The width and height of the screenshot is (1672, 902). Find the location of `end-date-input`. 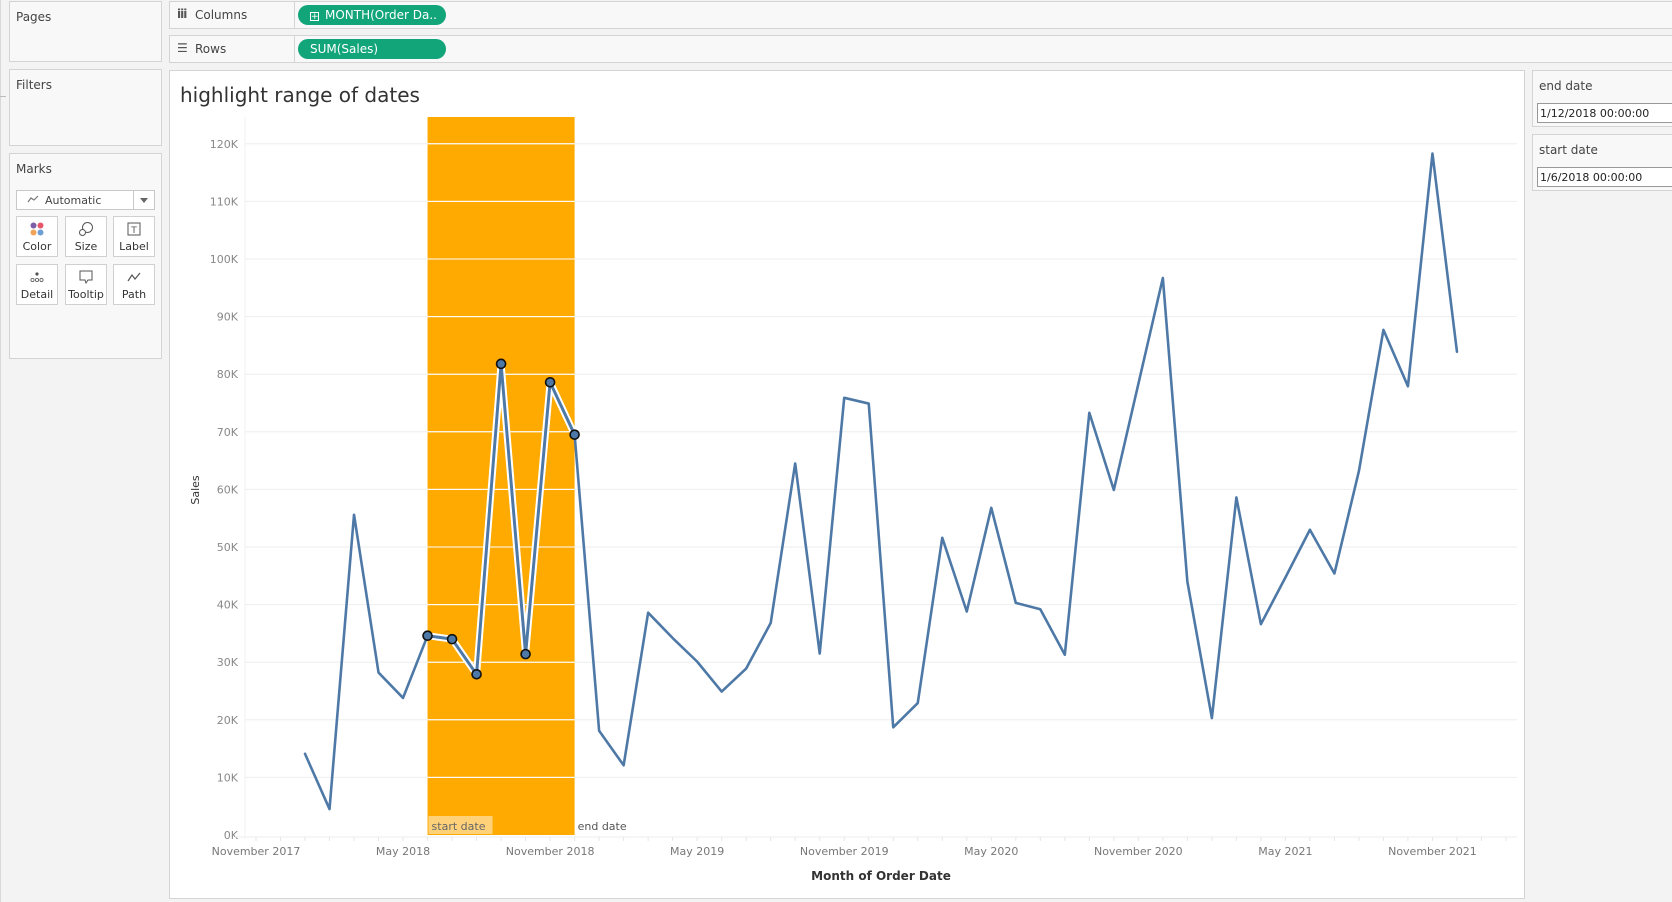

end-date-input is located at coordinates (1604, 113).